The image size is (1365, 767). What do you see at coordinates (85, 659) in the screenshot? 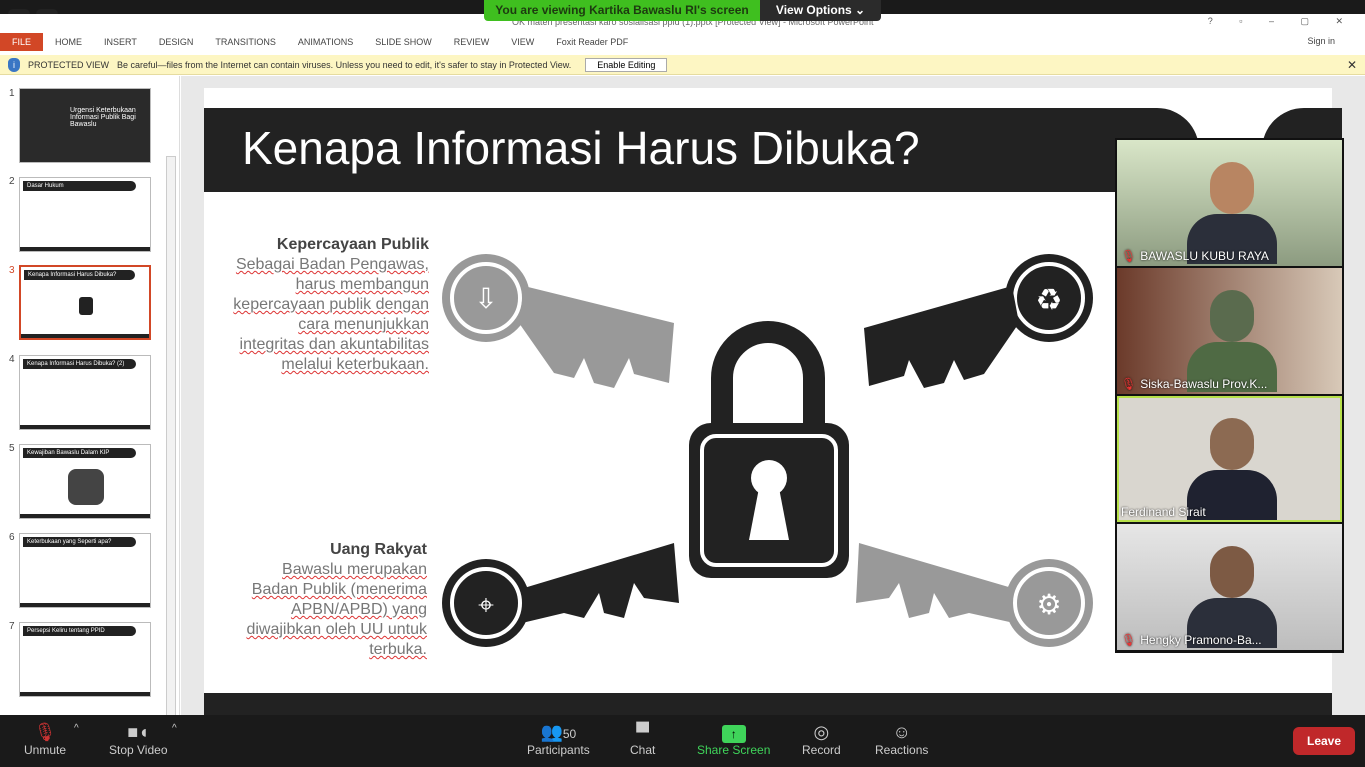
I see `slide-thumbnail-7: Persepsi Keliru tentang PPID` at bounding box center [85, 659].